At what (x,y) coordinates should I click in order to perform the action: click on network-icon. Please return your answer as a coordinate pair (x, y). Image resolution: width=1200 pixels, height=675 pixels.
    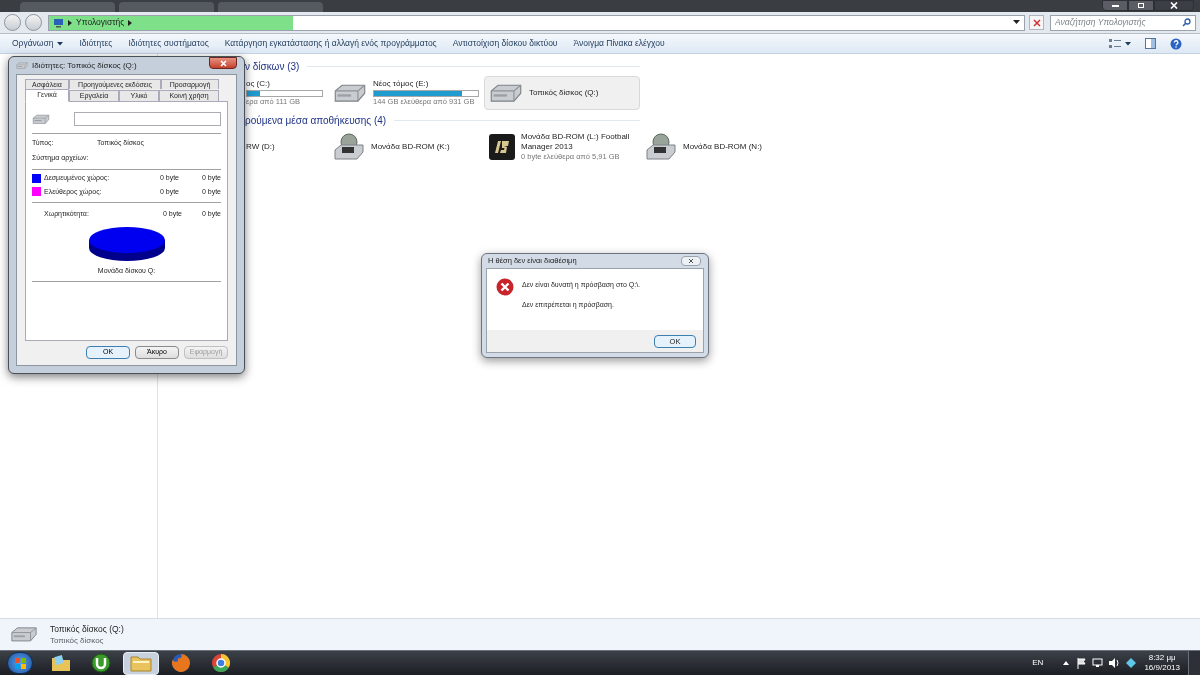
    Looking at the image, I should click on (1098, 663).